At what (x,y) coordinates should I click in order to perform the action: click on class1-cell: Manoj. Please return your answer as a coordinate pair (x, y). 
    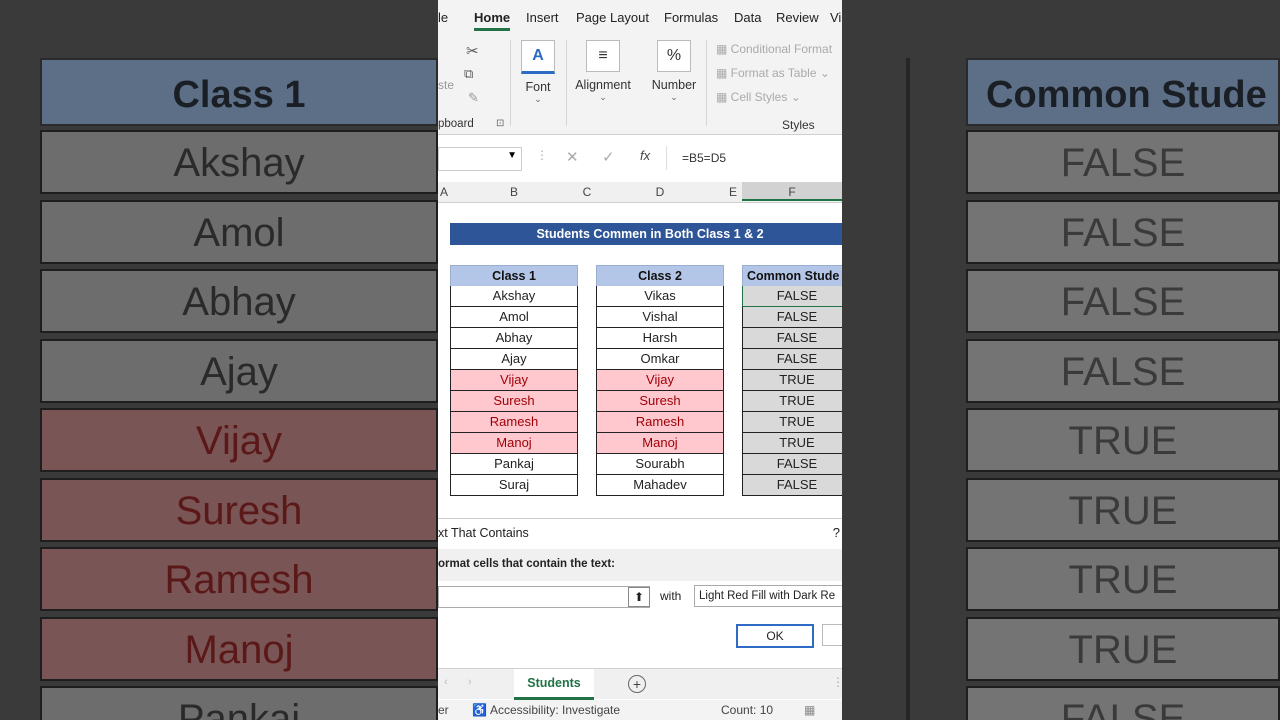
    Looking at the image, I should click on (514, 443).